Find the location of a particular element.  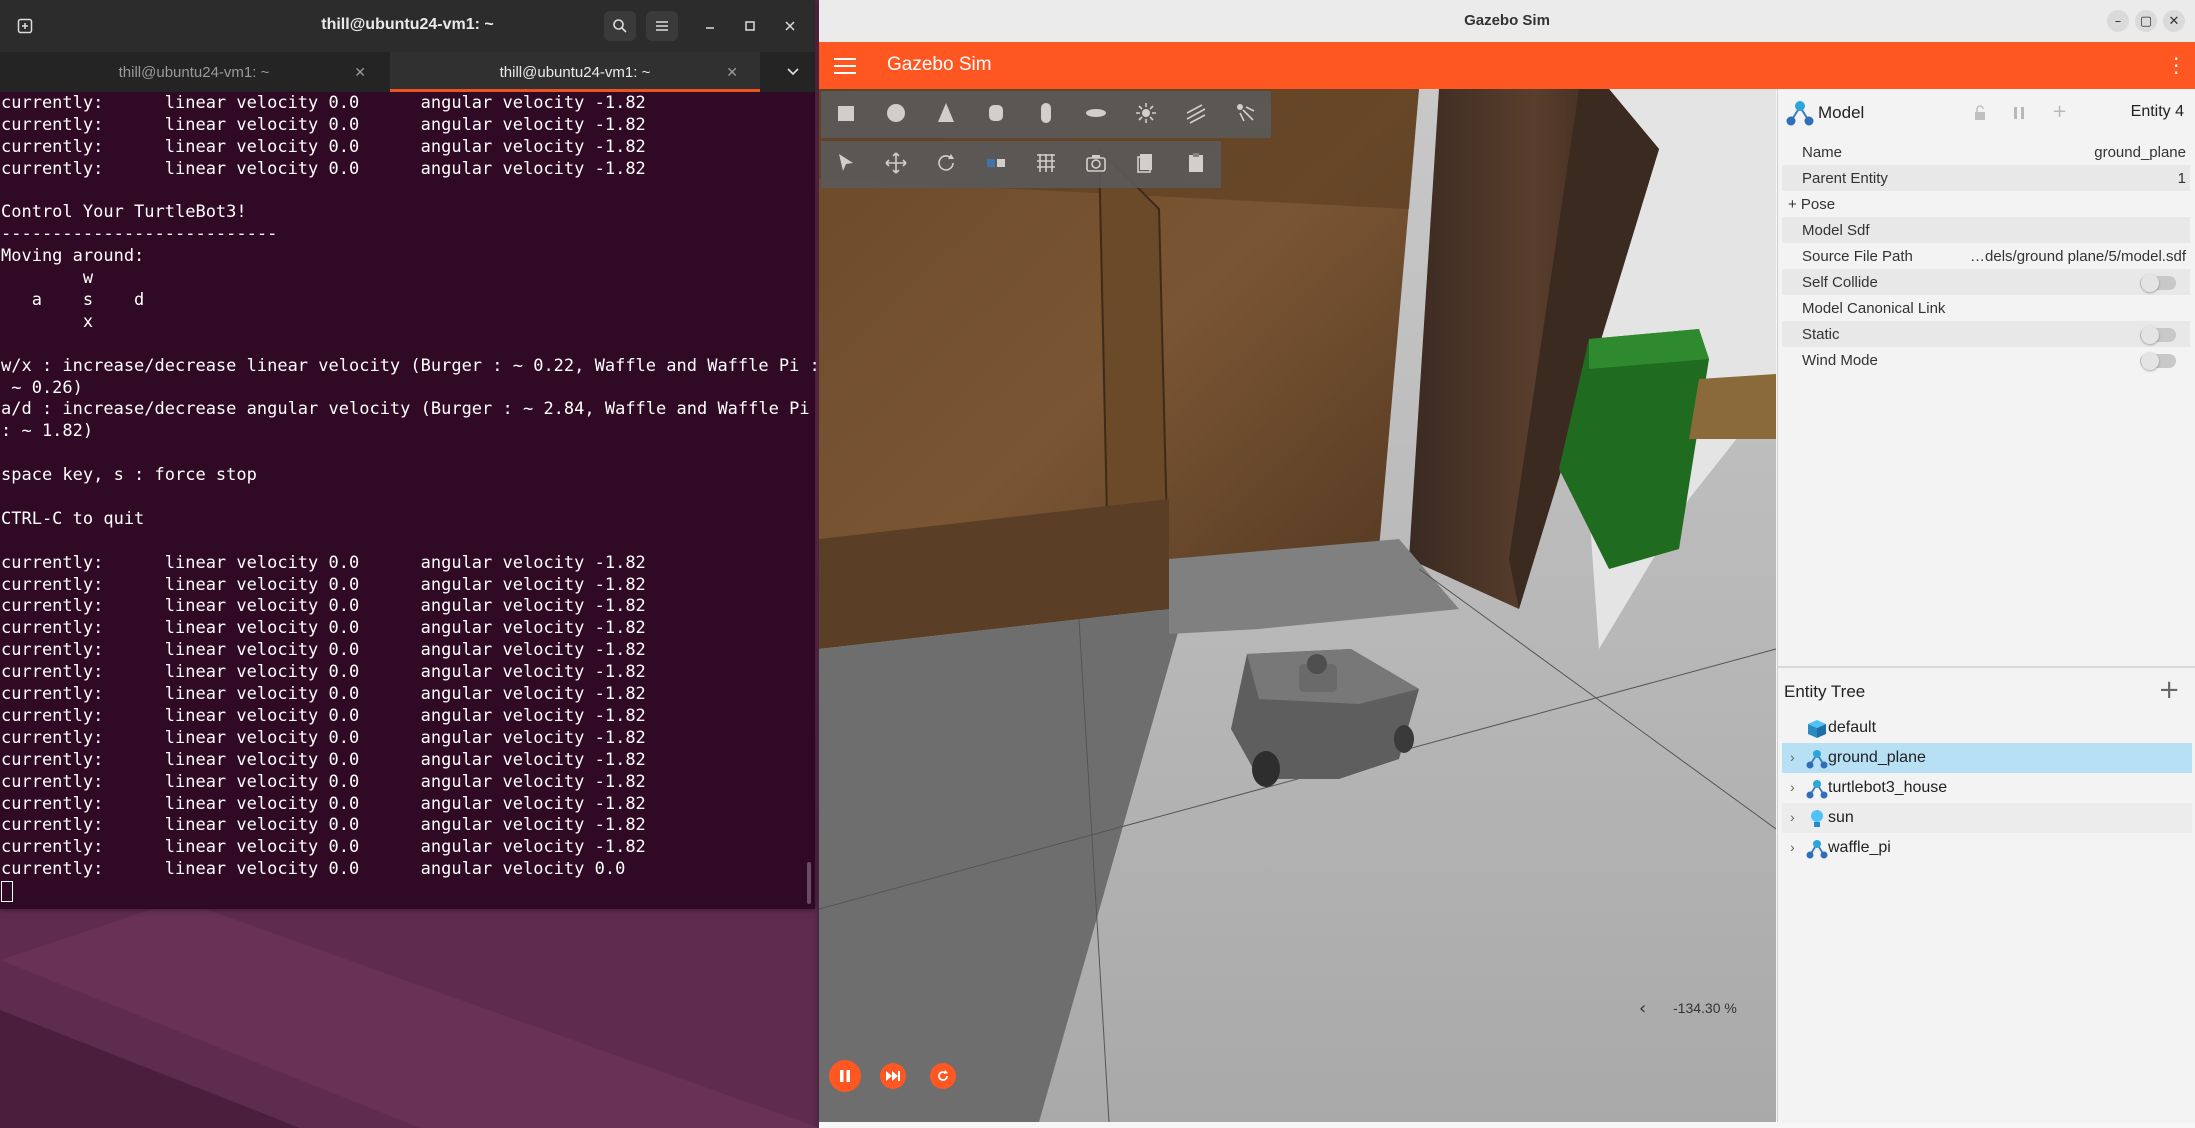

property-row: + Pose is located at coordinates (1986, 204).